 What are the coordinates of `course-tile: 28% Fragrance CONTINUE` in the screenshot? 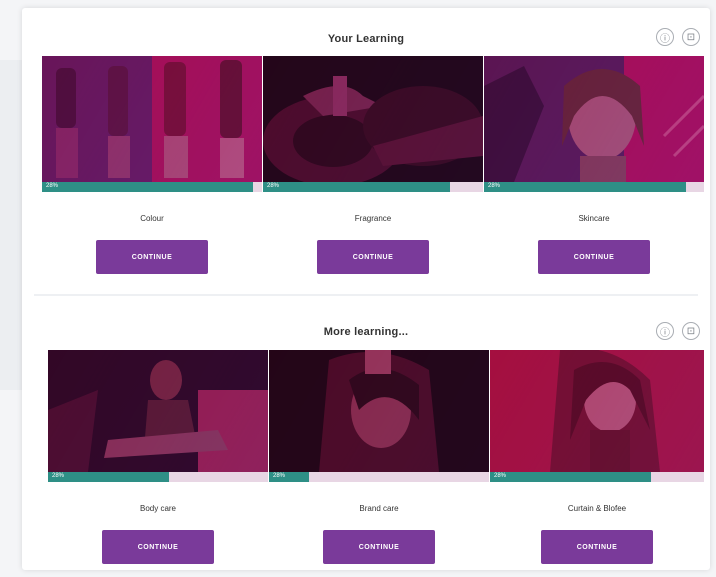 It's located at (373, 165).